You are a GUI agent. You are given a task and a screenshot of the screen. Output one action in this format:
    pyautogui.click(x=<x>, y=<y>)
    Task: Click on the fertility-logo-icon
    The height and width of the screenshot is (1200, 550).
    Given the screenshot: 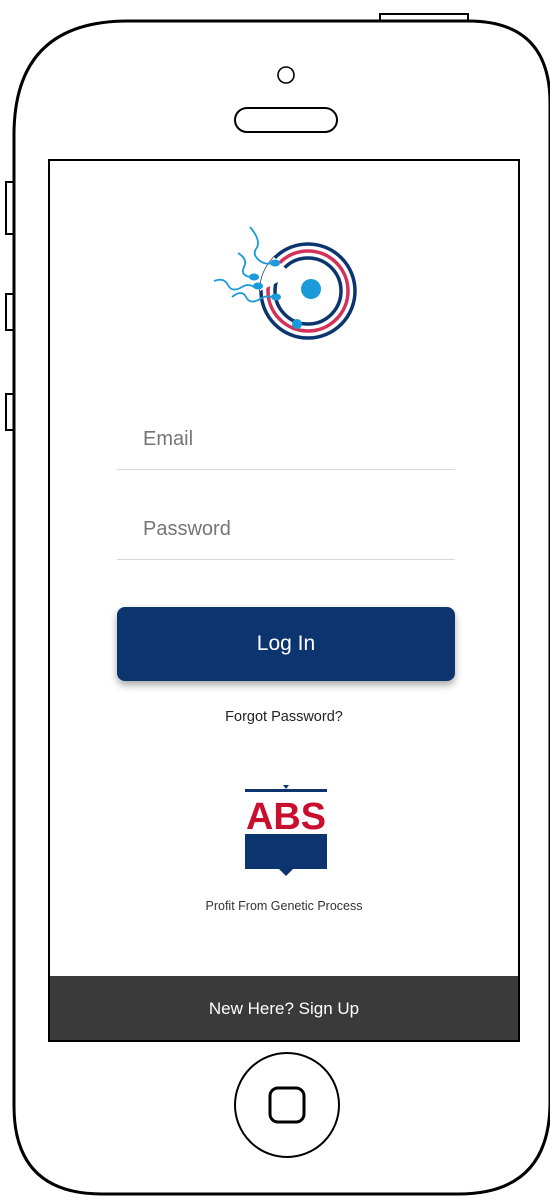 What is the action you would take?
    pyautogui.click(x=285, y=283)
    